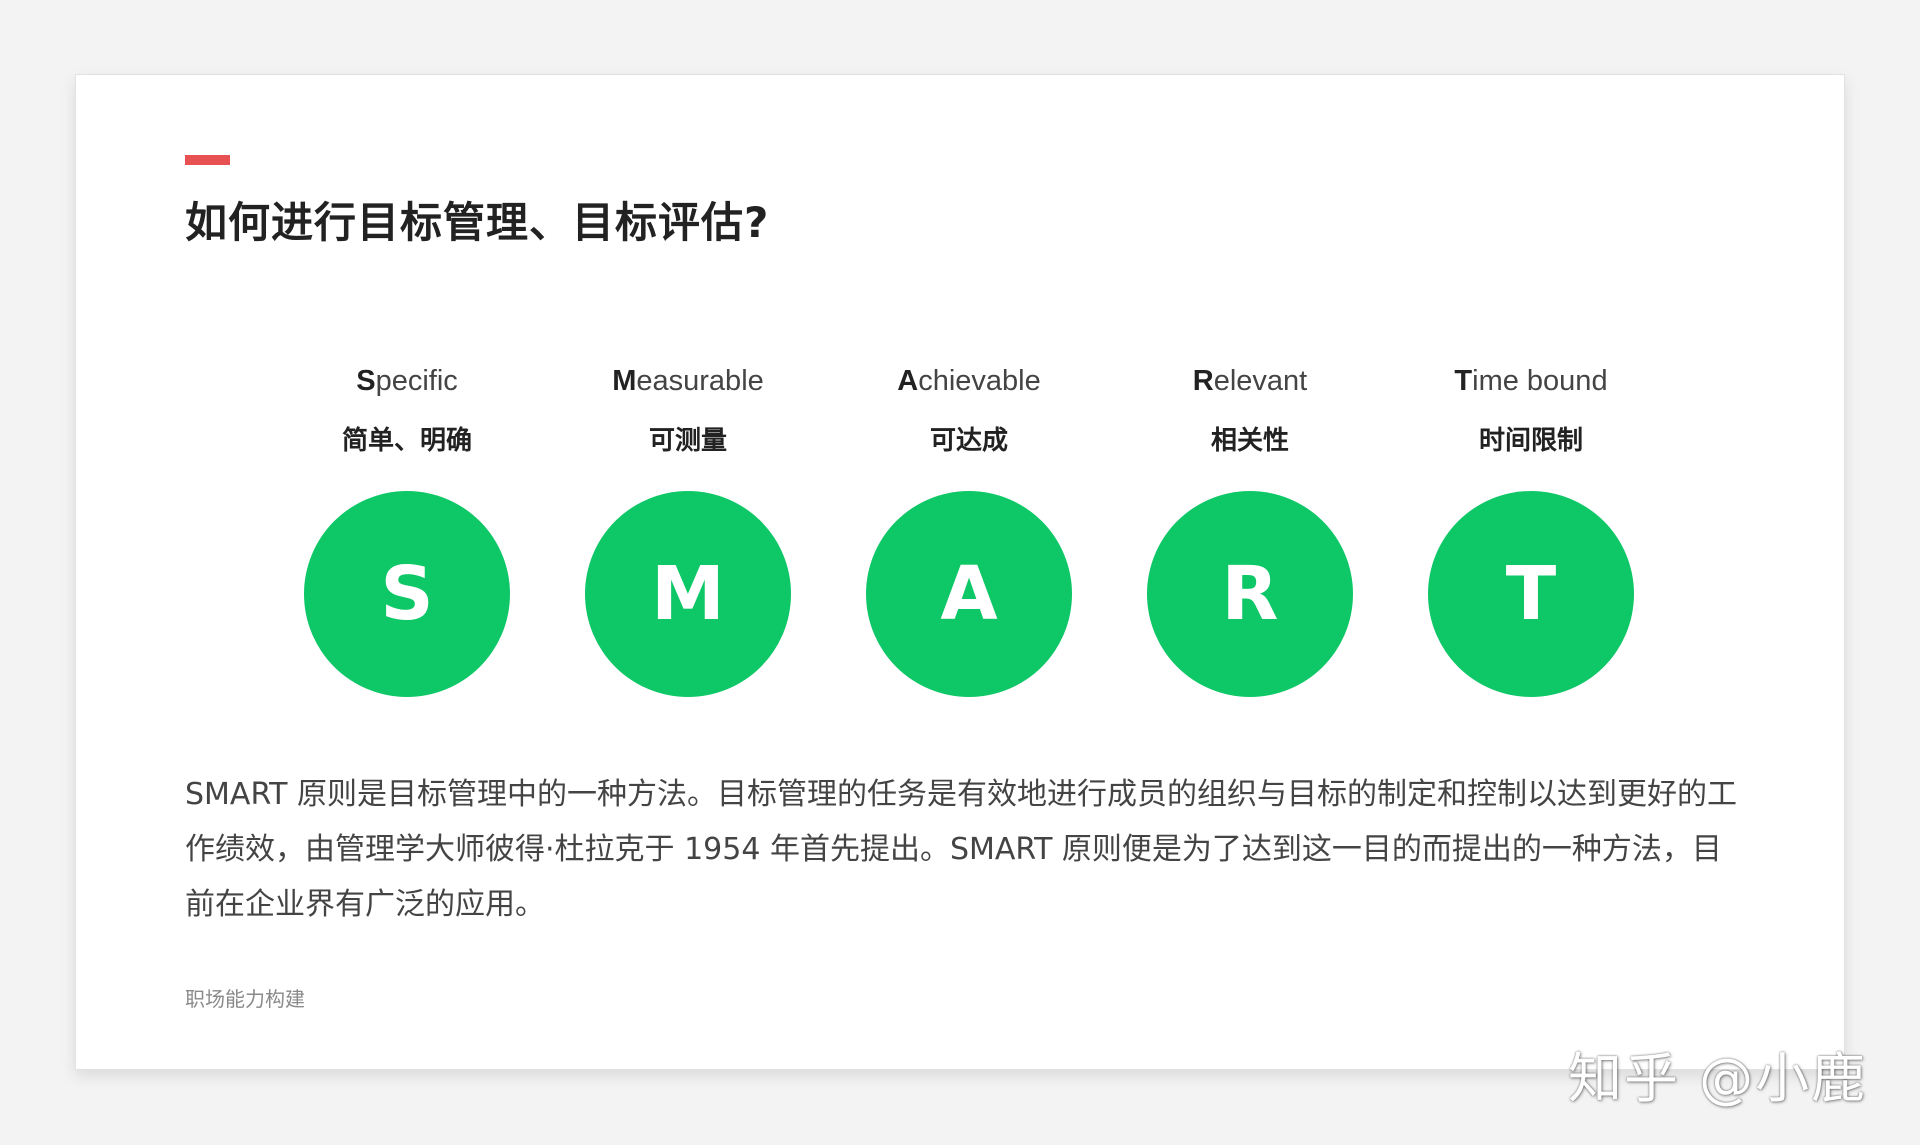 Image resolution: width=1920 pixels, height=1145 pixels. I want to click on smart-circle-t: T, so click(1531, 594).